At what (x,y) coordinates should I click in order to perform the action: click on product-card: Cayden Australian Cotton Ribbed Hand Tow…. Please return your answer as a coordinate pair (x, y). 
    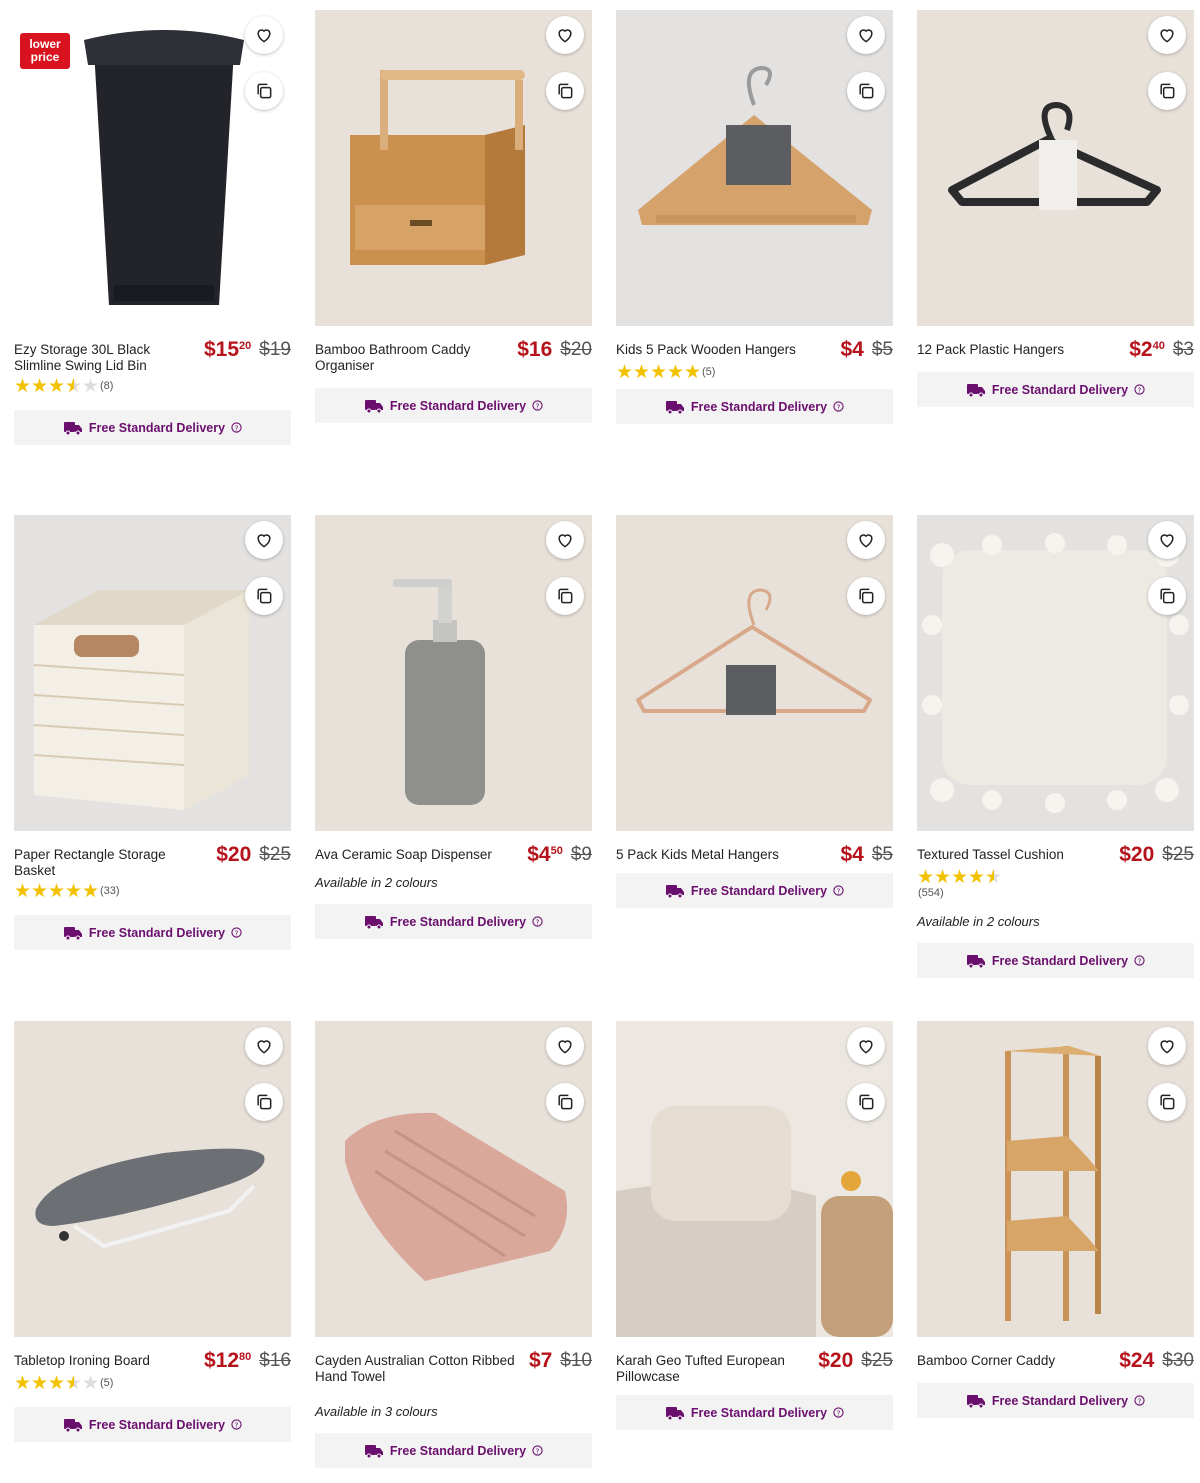
    Looking at the image, I should click on (453, 1244).